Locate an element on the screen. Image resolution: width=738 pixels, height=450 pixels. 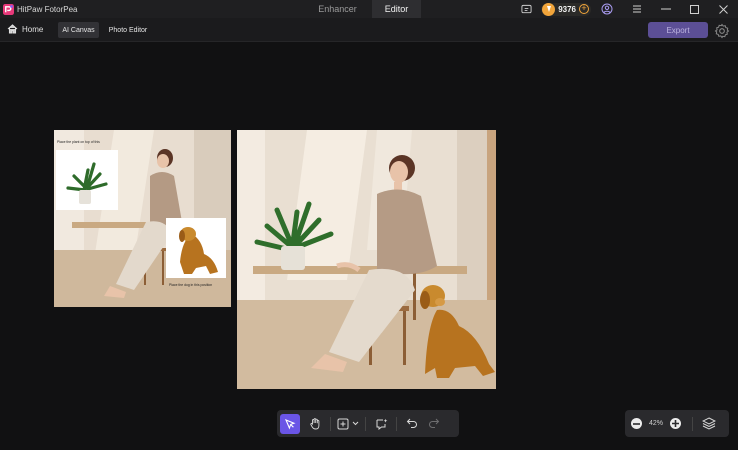
nav-bar: Home AI Canvas Photo Editor Export is located at coordinates (369, 30).